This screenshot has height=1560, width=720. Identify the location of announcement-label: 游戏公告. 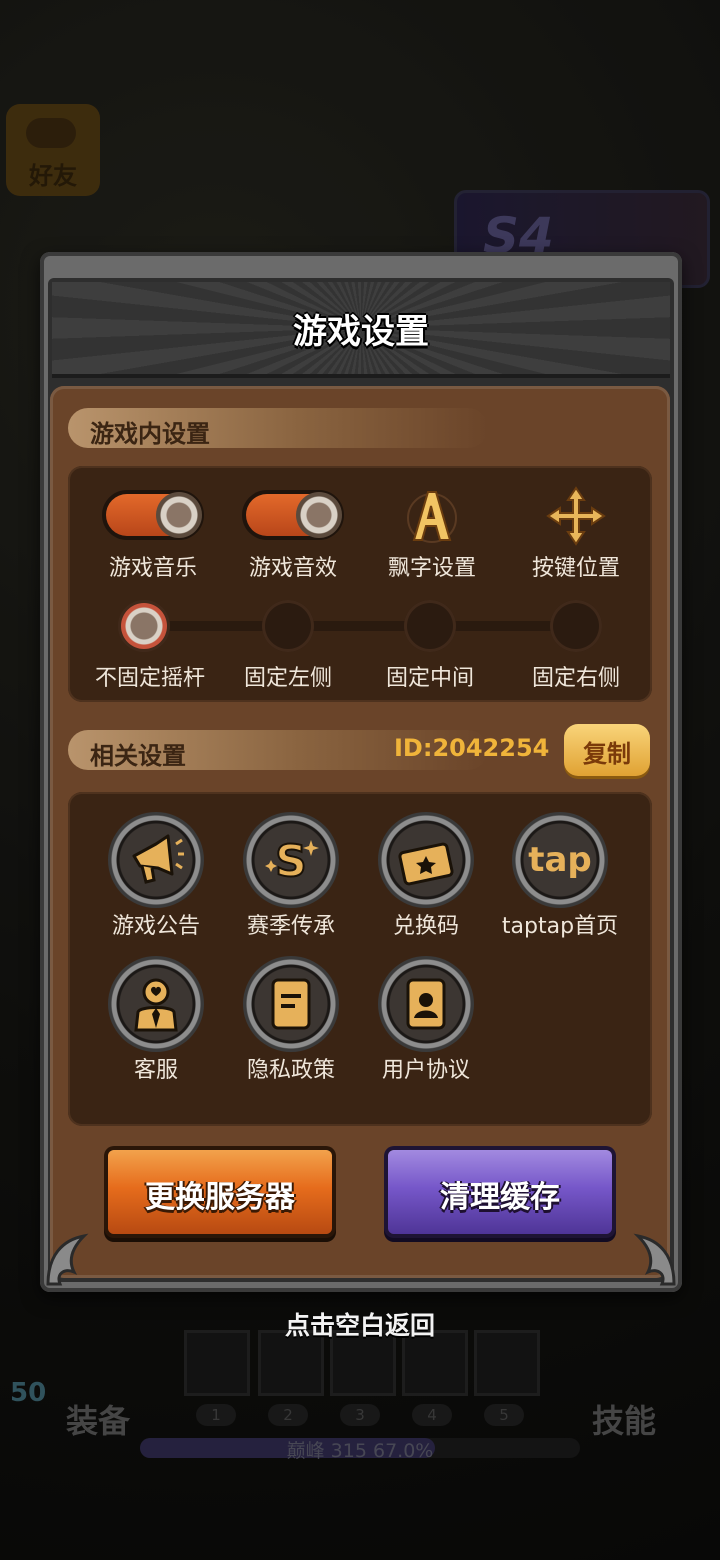
(155, 926).